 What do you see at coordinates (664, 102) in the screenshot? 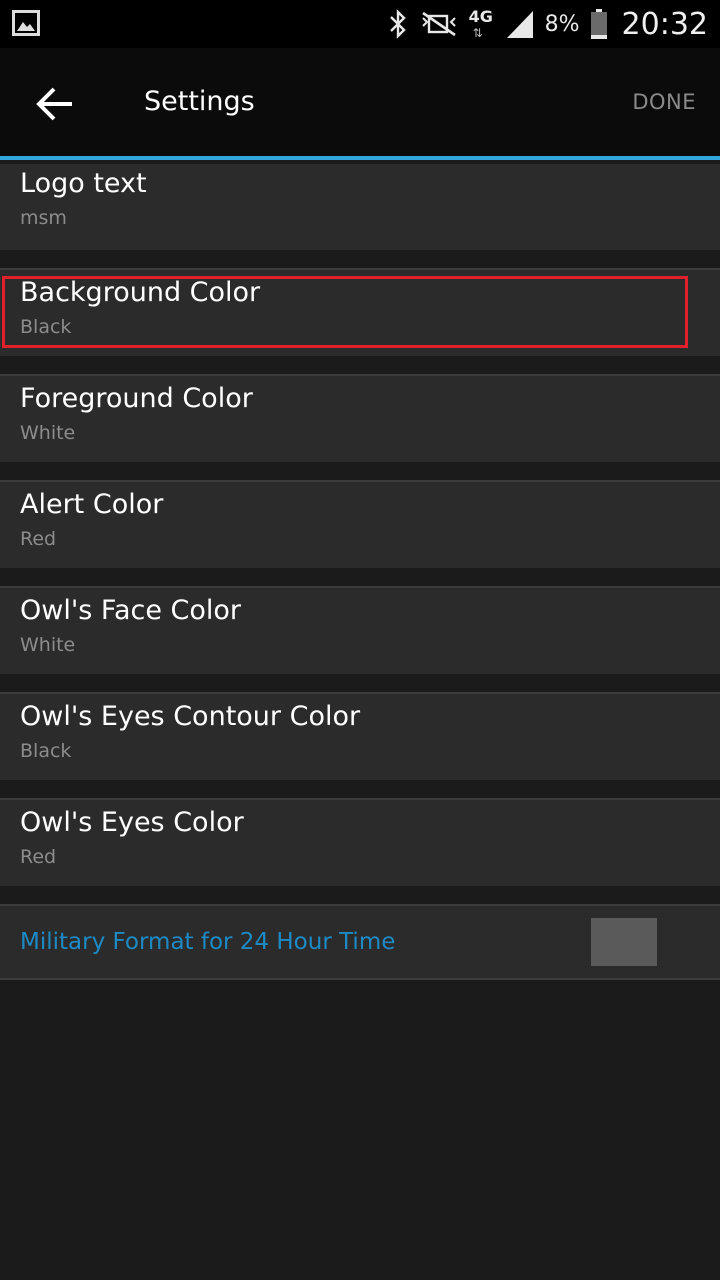
I see `done-button: DONE` at bounding box center [664, 102].